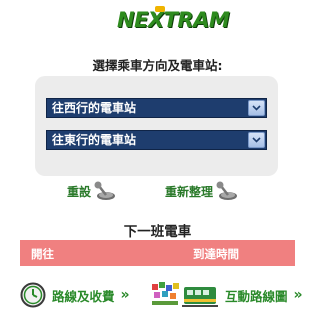 This screenshot has width=320, height=317. What do you see at coordinates (156, 140) in the screenshot?
I see `eastbound-stop-select: 往東行的電車站` at bounding box center [156, 140].